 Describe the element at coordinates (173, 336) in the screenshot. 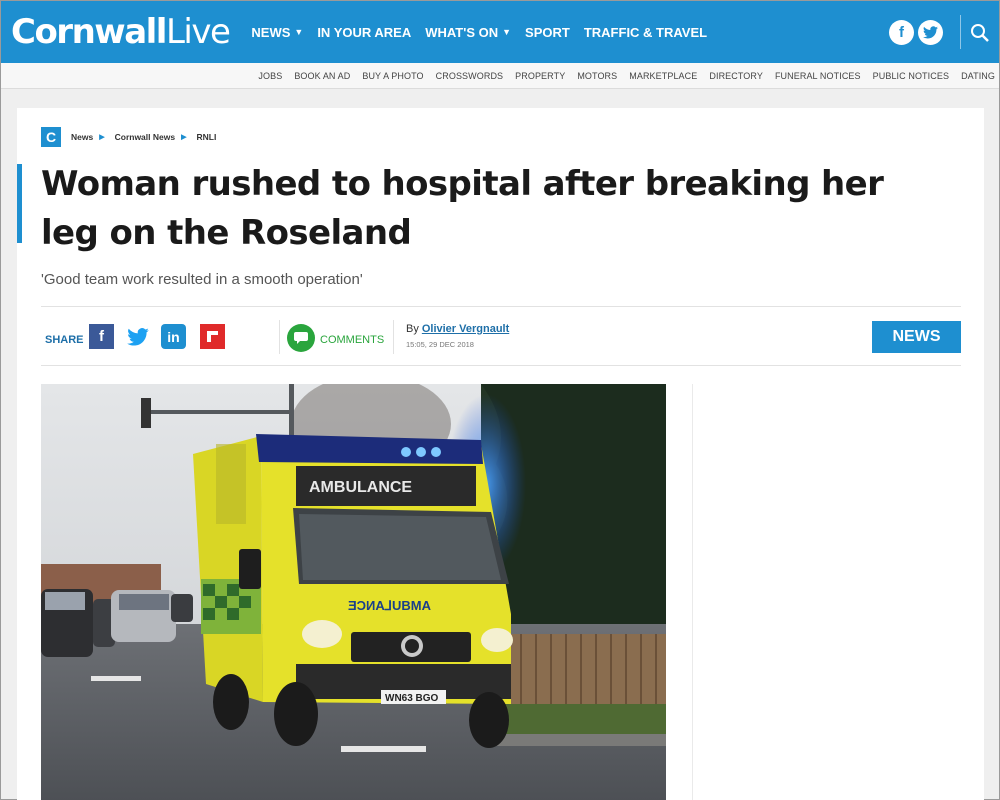

I see `linkedin-share-icon: in` at that location.